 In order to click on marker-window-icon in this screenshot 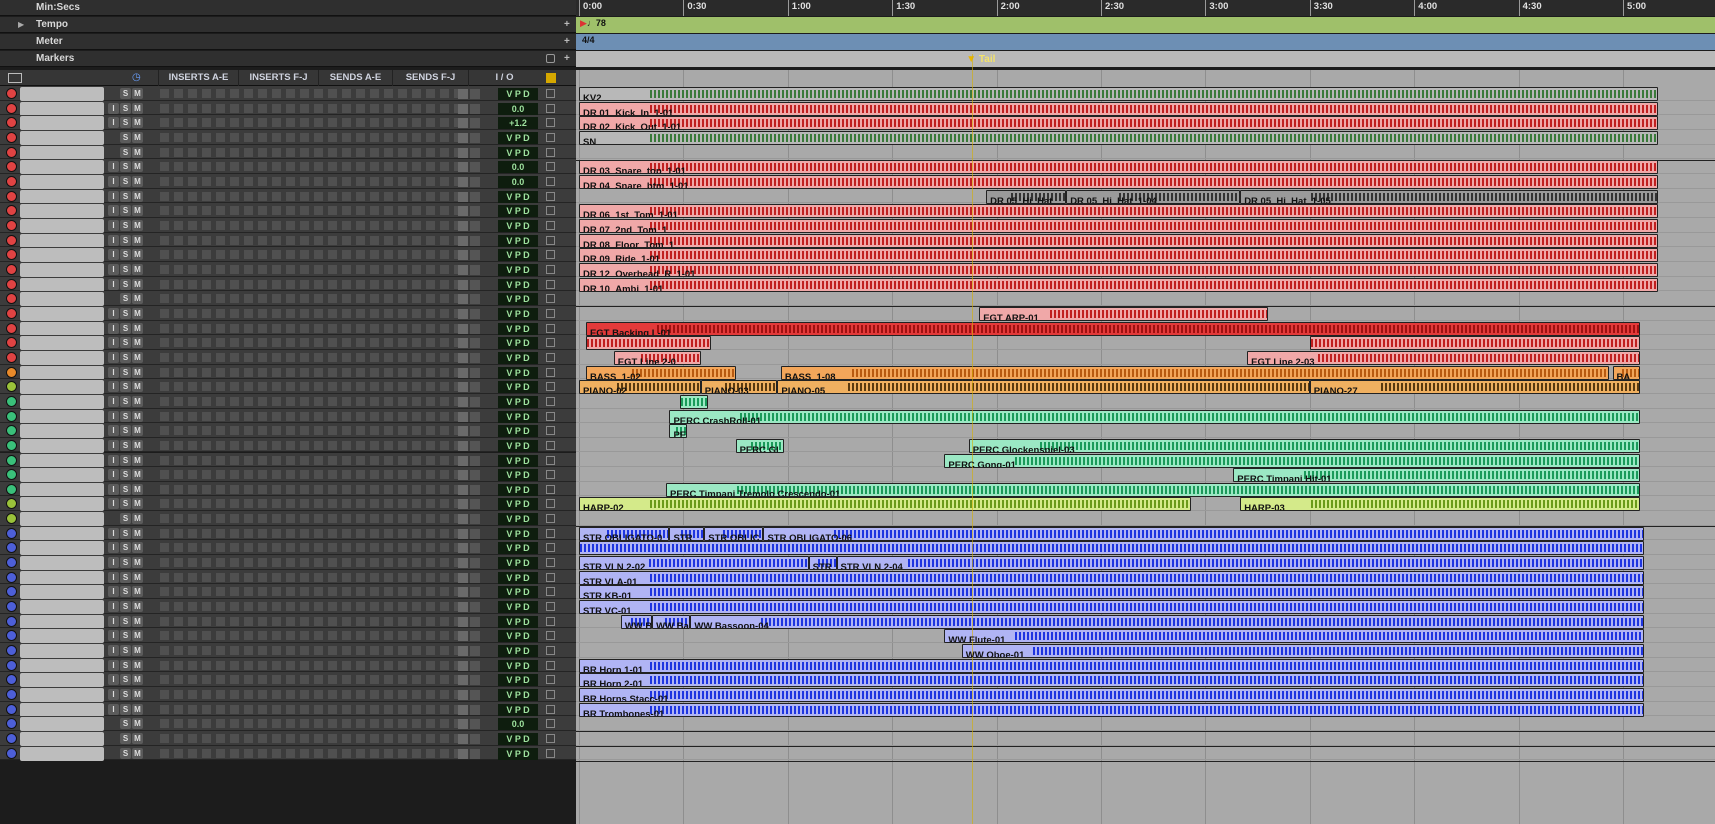, I will do `click(550, 58)`.